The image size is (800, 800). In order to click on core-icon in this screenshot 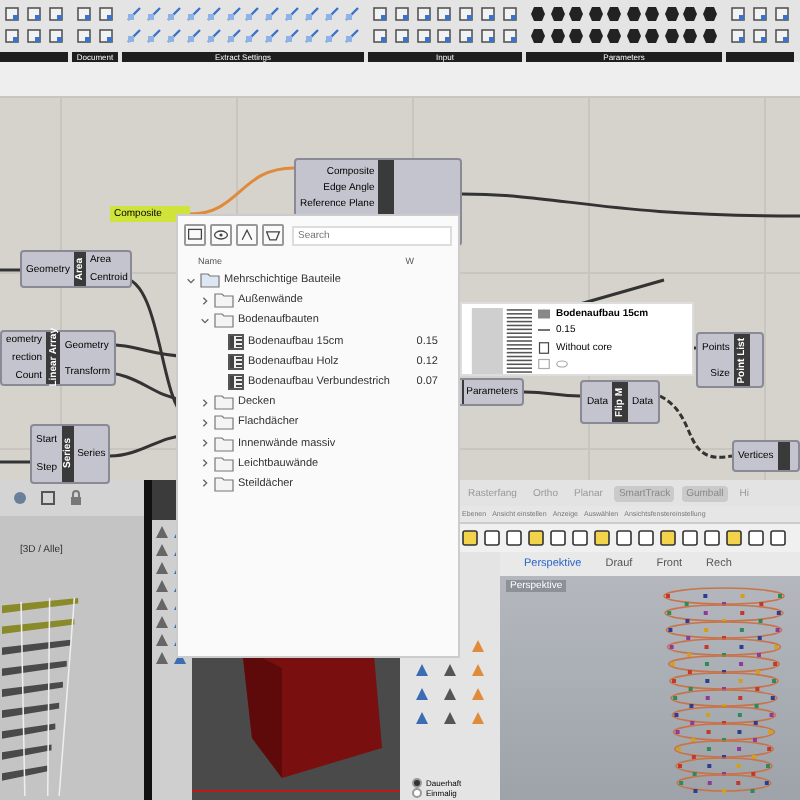, I will do `click(544, 347)`.